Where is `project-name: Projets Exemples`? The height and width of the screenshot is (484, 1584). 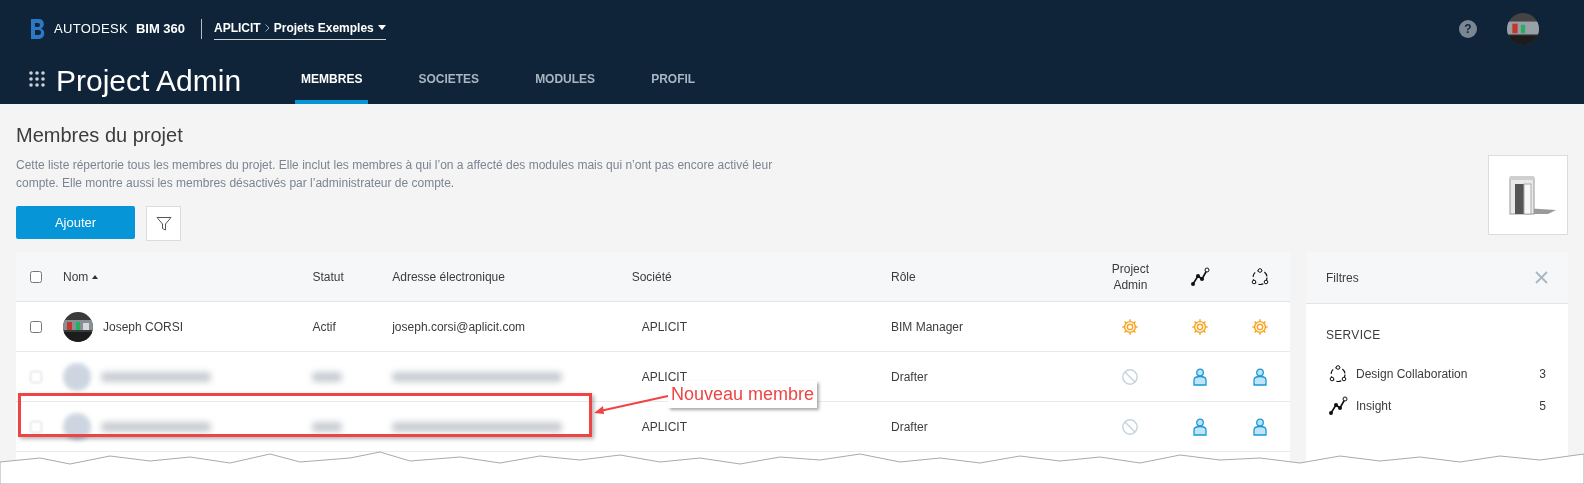
project-name: Projets Exemples is located at coordinates (323, 28).